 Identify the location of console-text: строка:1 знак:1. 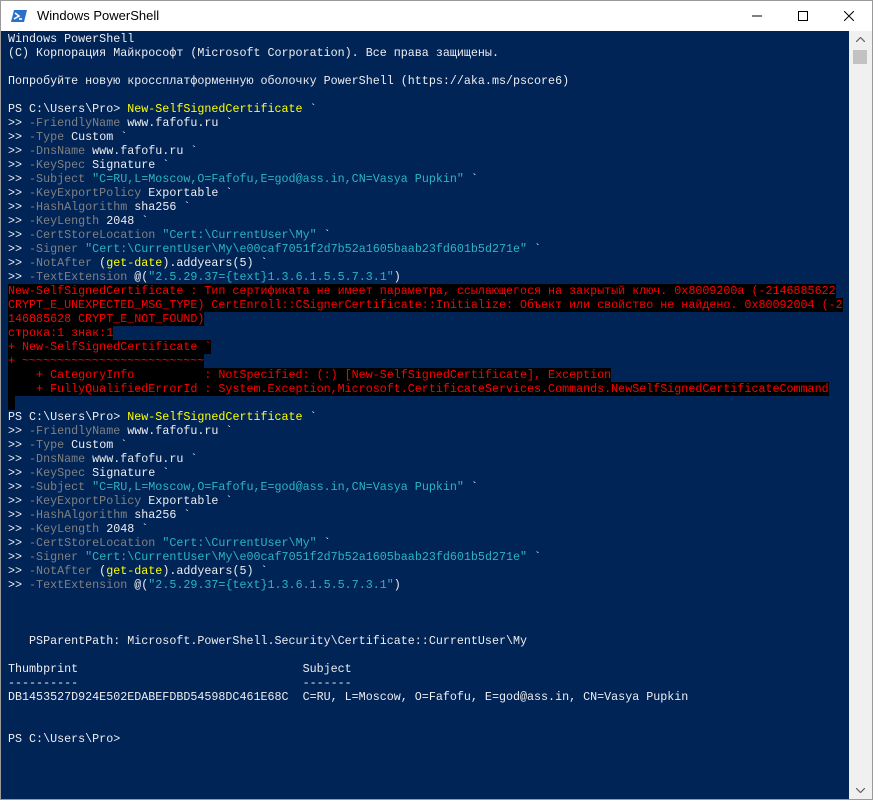
(61, 333).